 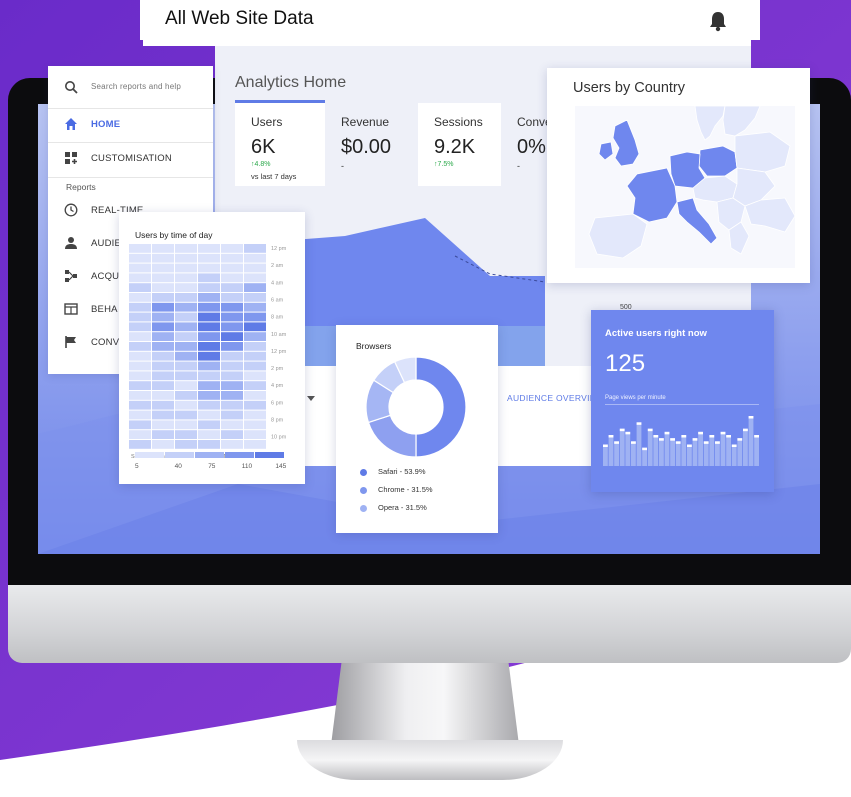 What do you see at coordinates (402, 471) in the screenshot?
I see `legend-label: Safari - 53.9%` at bounding box center [402, 471].